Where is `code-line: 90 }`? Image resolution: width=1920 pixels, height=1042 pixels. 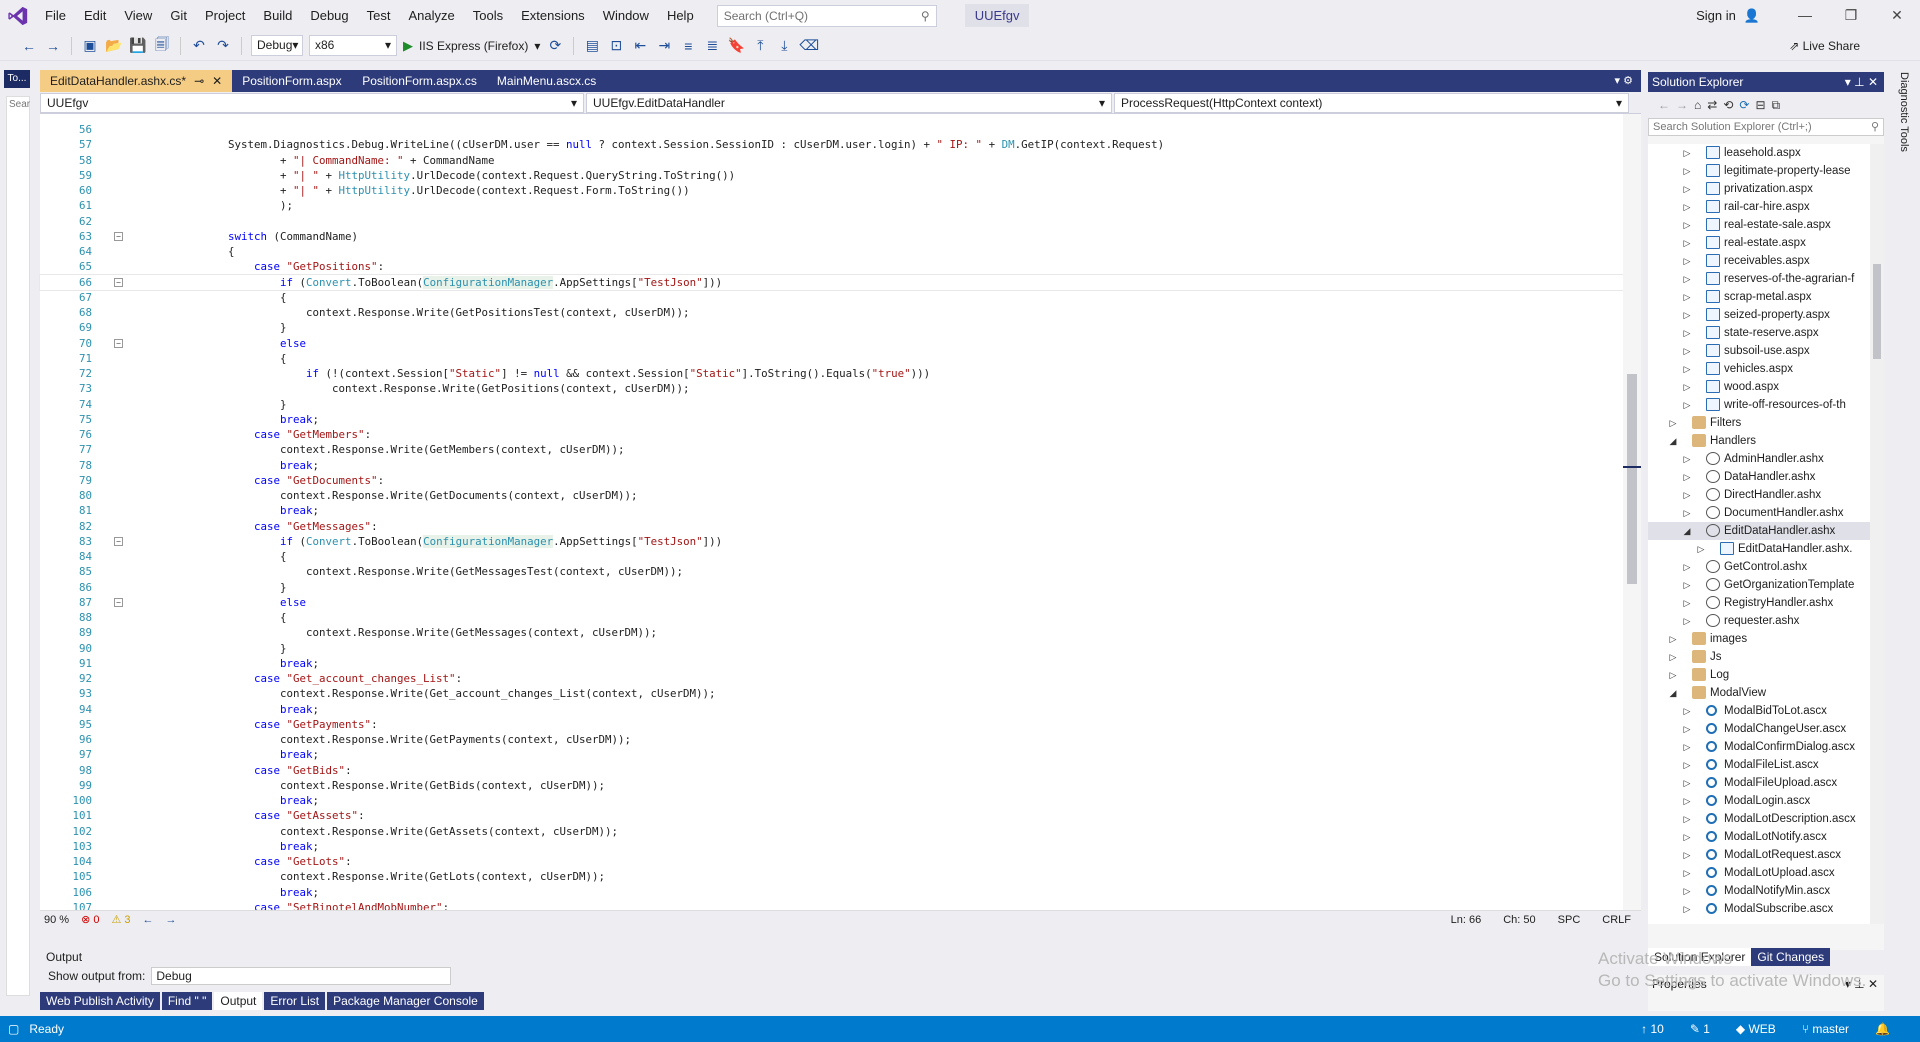
code-line: 90 } is located at coordinates (831, 648).